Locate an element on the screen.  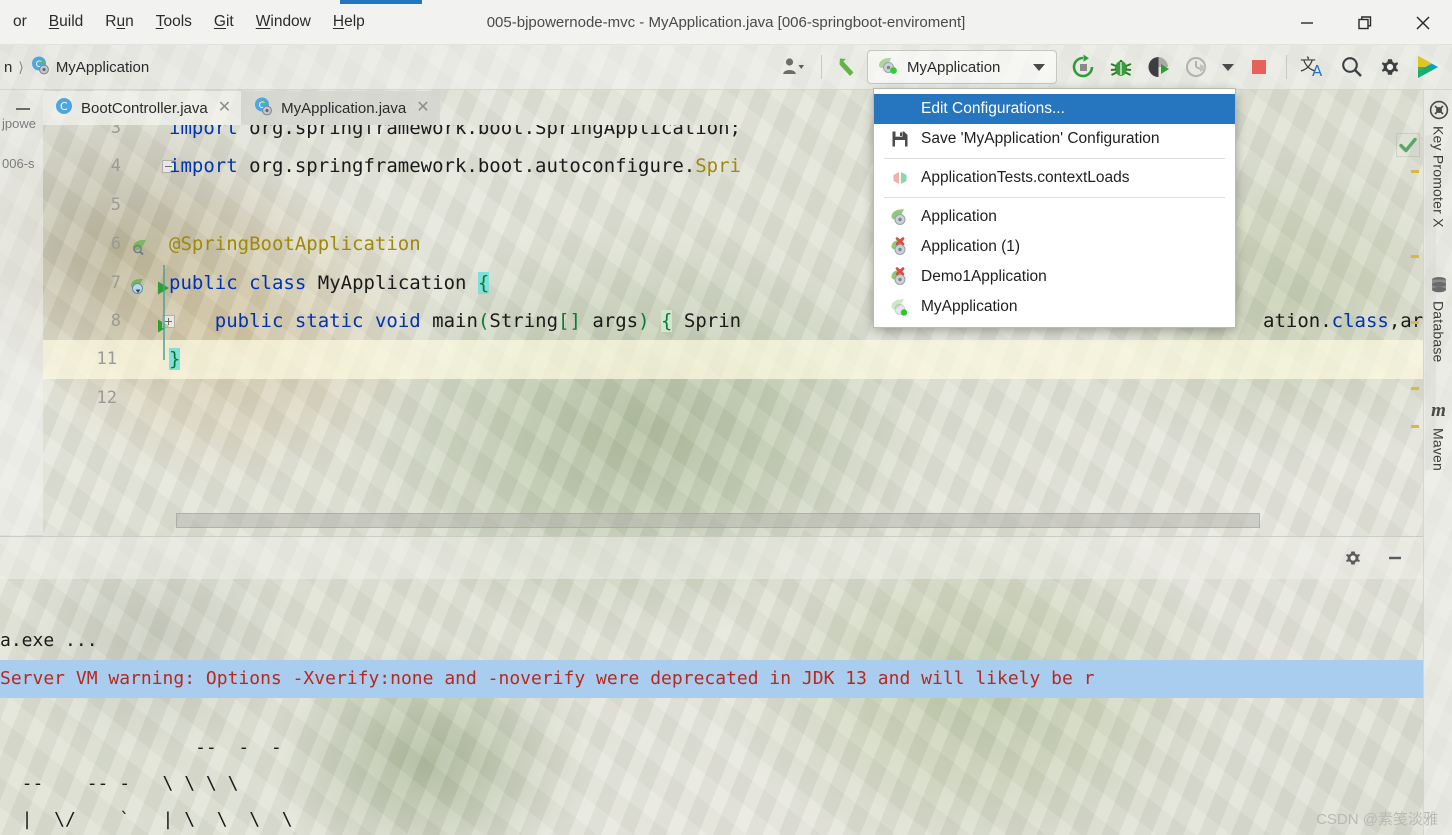
settings-button is located at coordinates (1390, 67).